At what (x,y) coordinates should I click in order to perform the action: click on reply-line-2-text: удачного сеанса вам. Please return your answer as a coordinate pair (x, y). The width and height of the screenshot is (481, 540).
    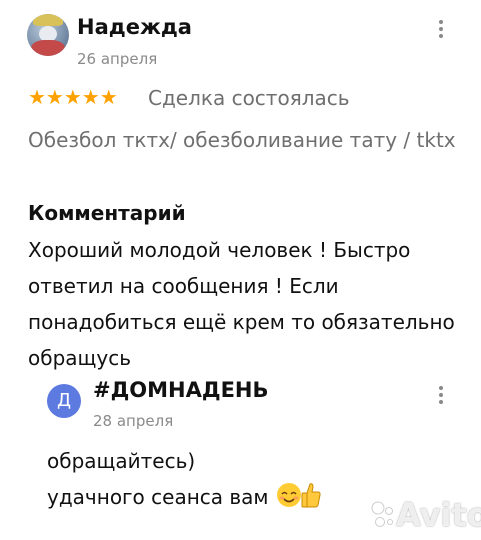
    Looking at the image, I should click on (158, 497).